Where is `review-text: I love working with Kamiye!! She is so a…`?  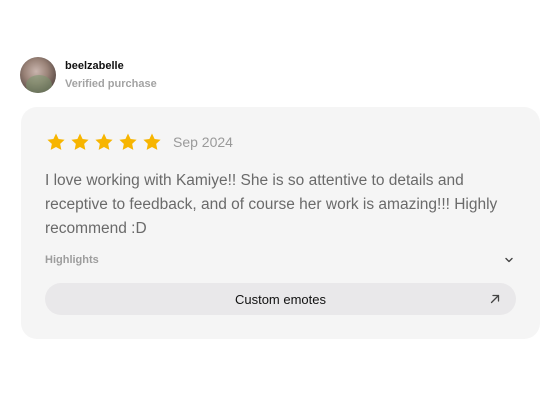
review-text: I love working with Kamiye!! She is so a… is located at coordinates (271, 204).